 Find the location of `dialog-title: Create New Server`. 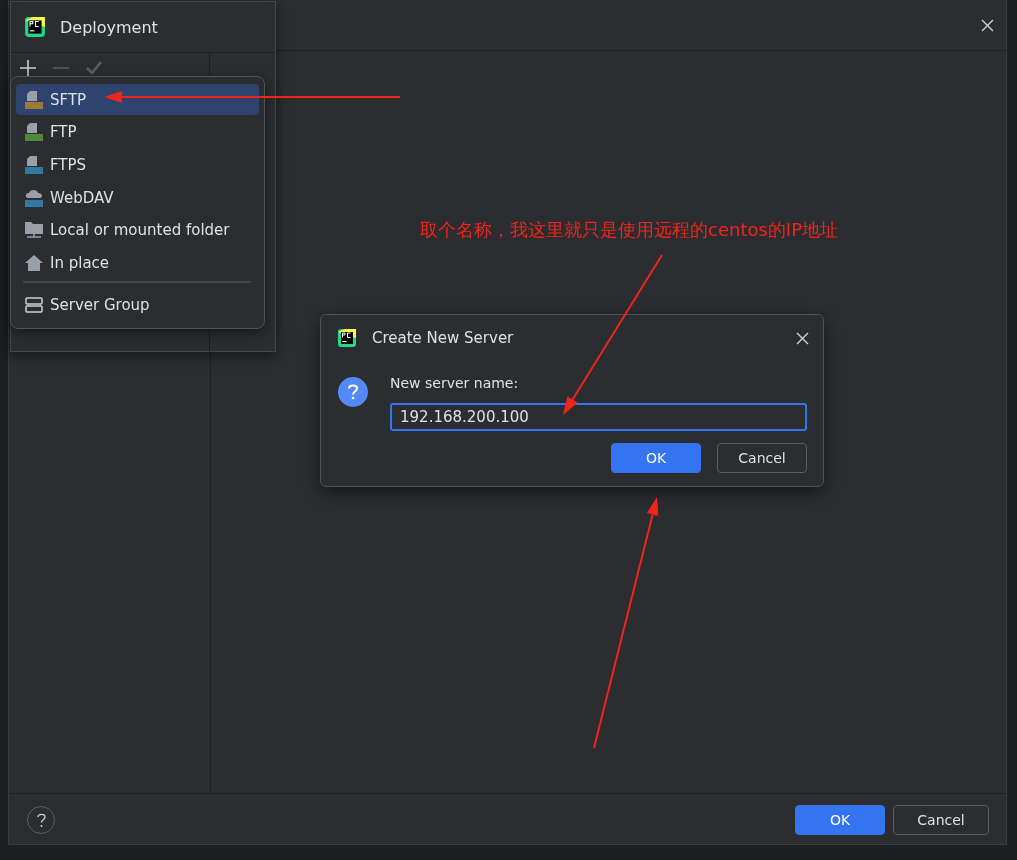

dialog-title: Create New Server is located at coordinates (443, 338).